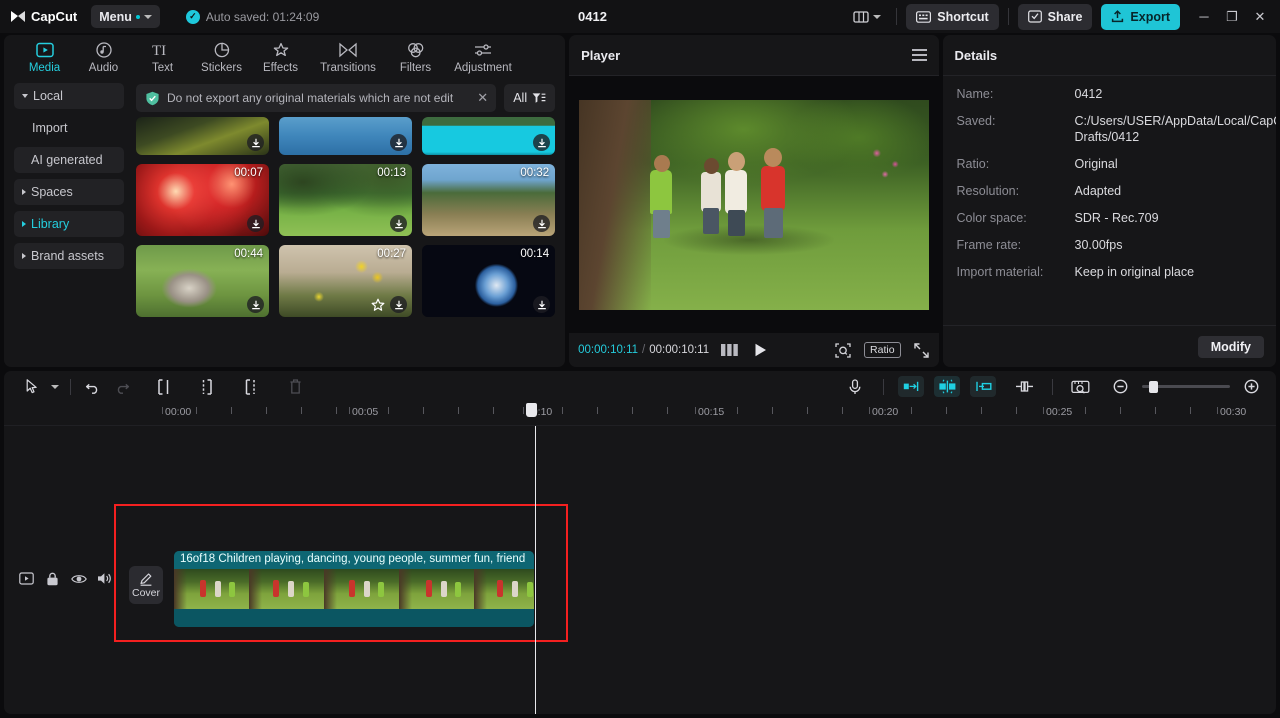 The image size is (1280, 718). Describe the element at coordinates (530, 98) in the screenshot. I see `filter-all-button: All` at that location.